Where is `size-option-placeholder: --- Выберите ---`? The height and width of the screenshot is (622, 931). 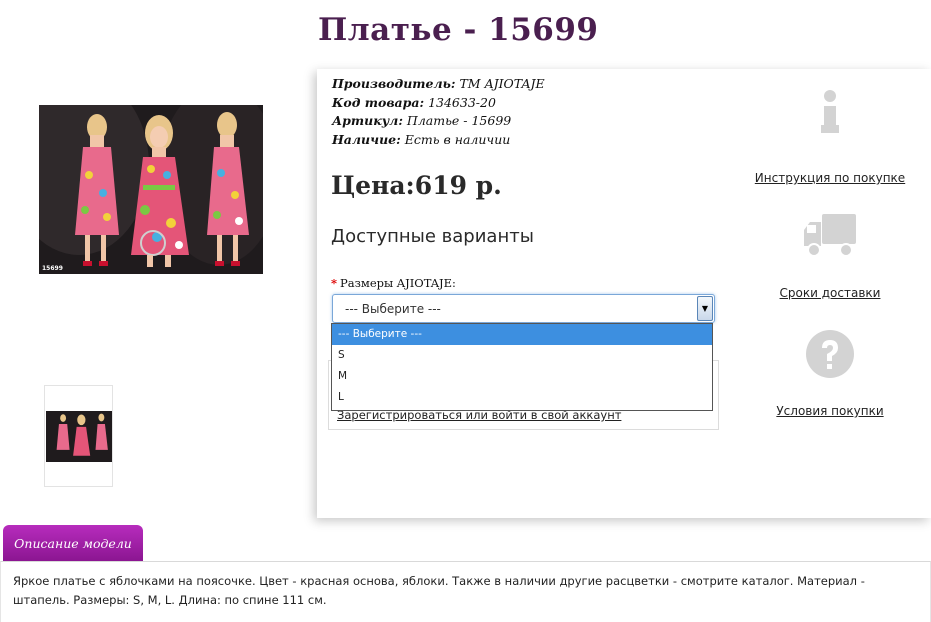
size-option-placeholder: --- Выберите --- is located at coordinates (522, 334).